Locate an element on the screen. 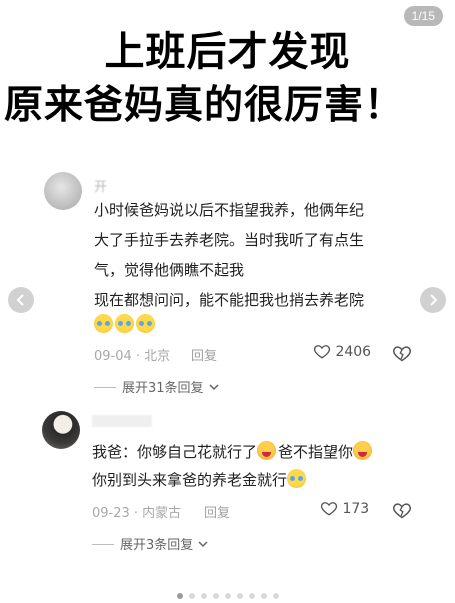 This screenshot has width=455, height=603. comment-text-line: 你别到头来拿爸的养老金就行 is located at coordinates (200, 480).